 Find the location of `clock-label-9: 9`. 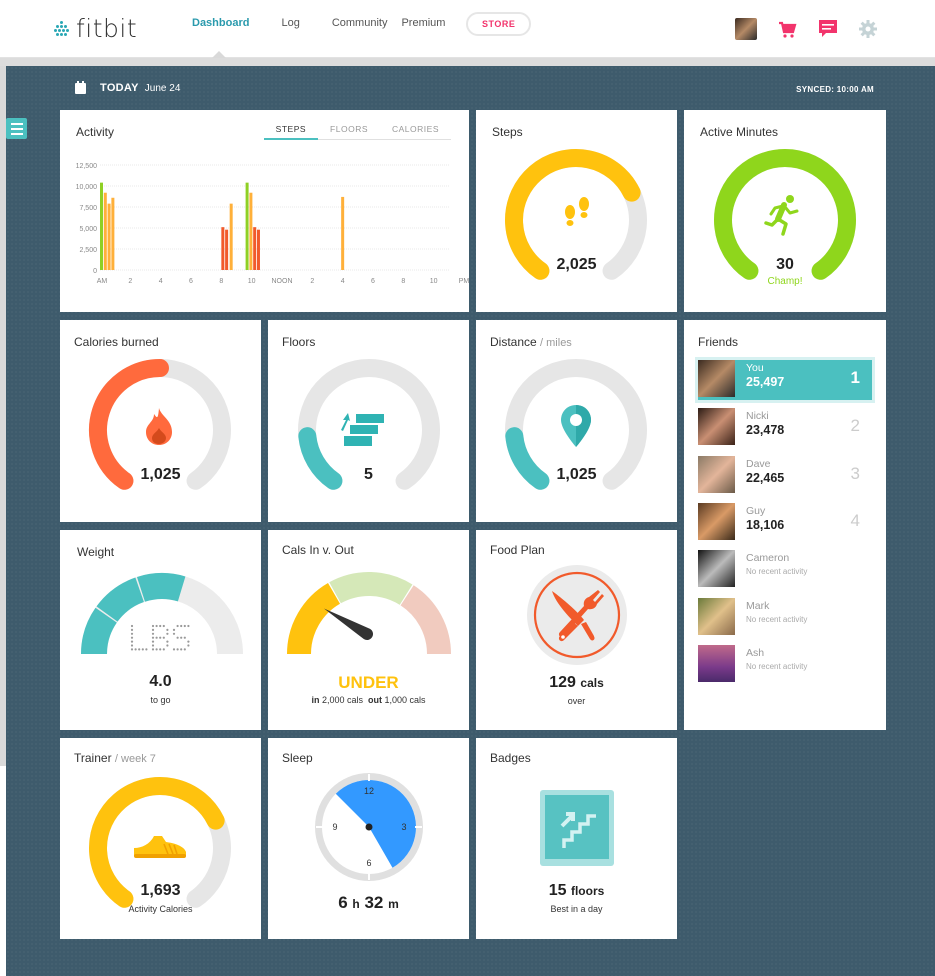

clock-label-9: 9 is located at coordinates (334, 827).